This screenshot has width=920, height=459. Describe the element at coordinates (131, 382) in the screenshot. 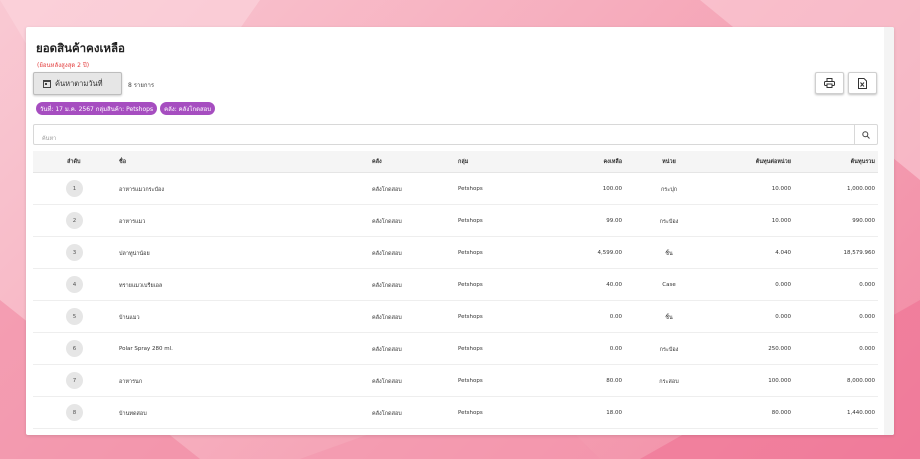

I see `cell-name: อาหารนก` at that location.